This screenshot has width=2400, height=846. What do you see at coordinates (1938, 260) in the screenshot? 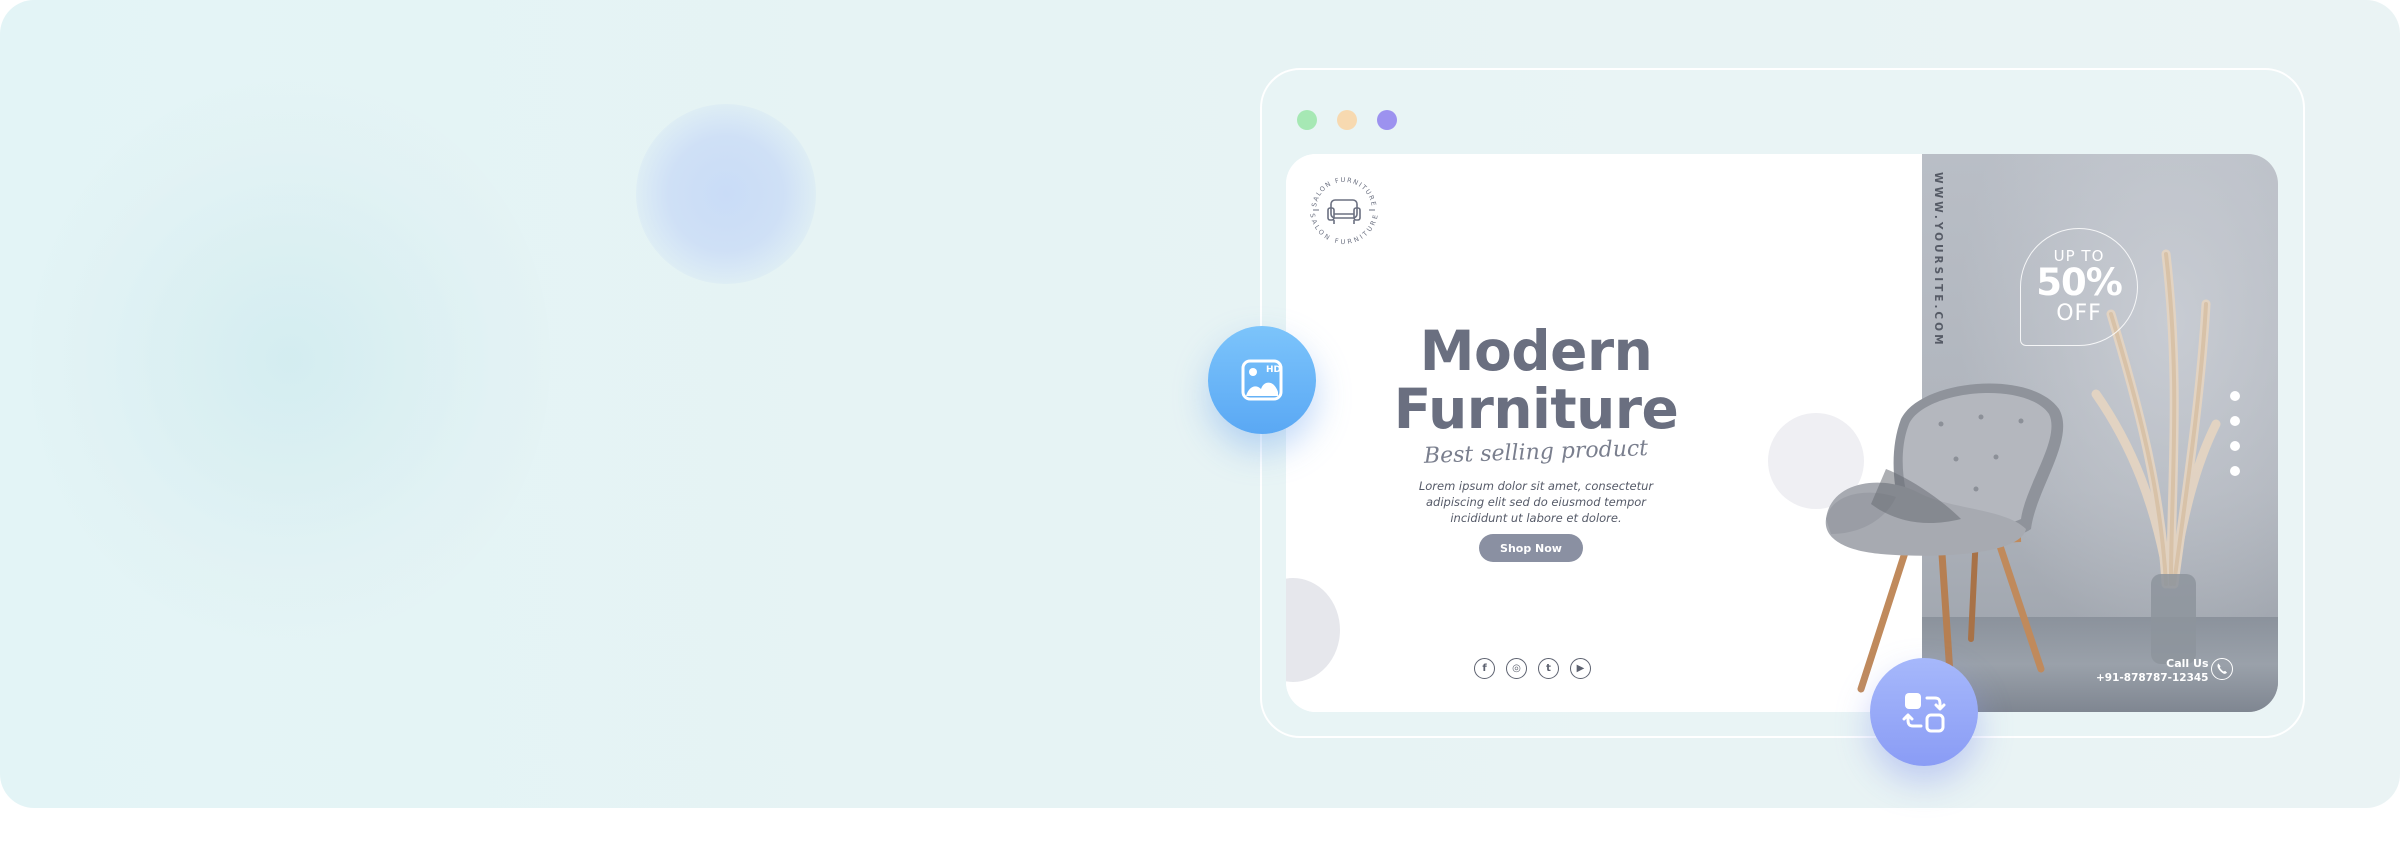
I see `website-url: WWW.YOURSITE.COM` at bounding box center [1938, 260].